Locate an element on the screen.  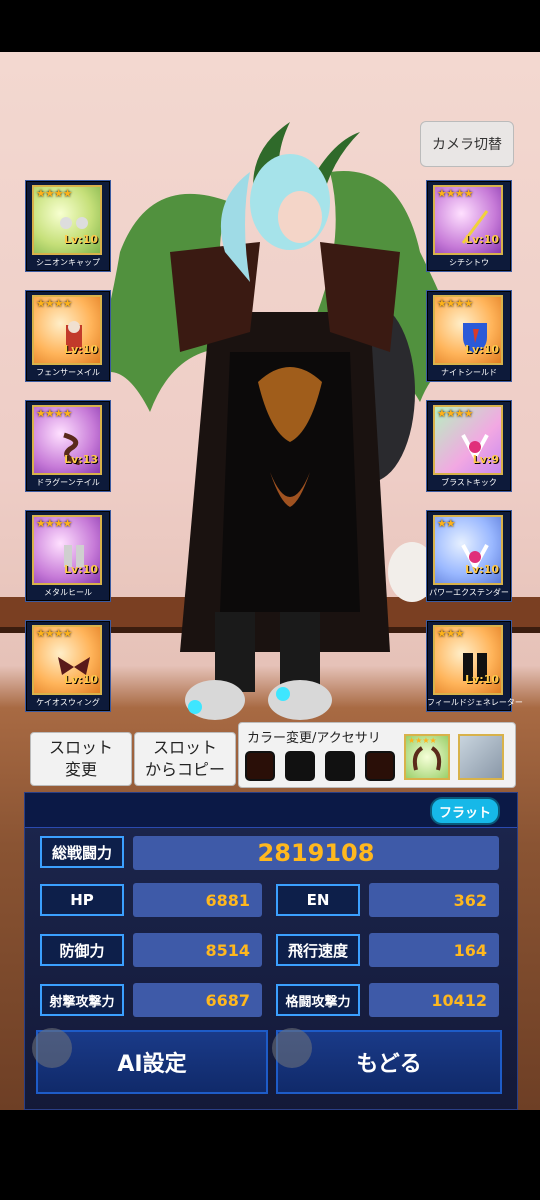
ai-settings-button: AI設定 is located at coordinates (150, 1061).